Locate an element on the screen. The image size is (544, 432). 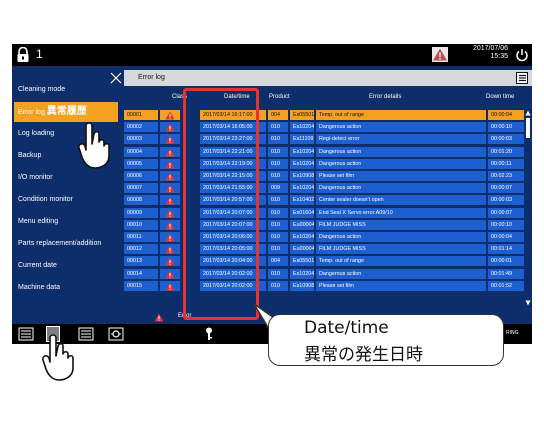
power-icon is located at coordinates (522, 55).